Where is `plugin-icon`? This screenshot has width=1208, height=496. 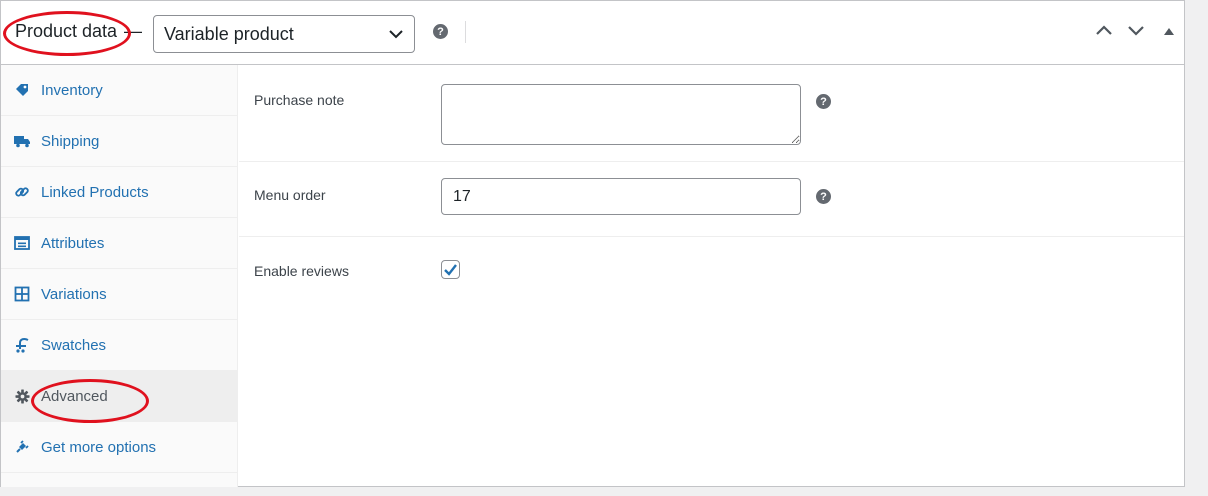
plugin-icon is located at coordinates (22, 447).